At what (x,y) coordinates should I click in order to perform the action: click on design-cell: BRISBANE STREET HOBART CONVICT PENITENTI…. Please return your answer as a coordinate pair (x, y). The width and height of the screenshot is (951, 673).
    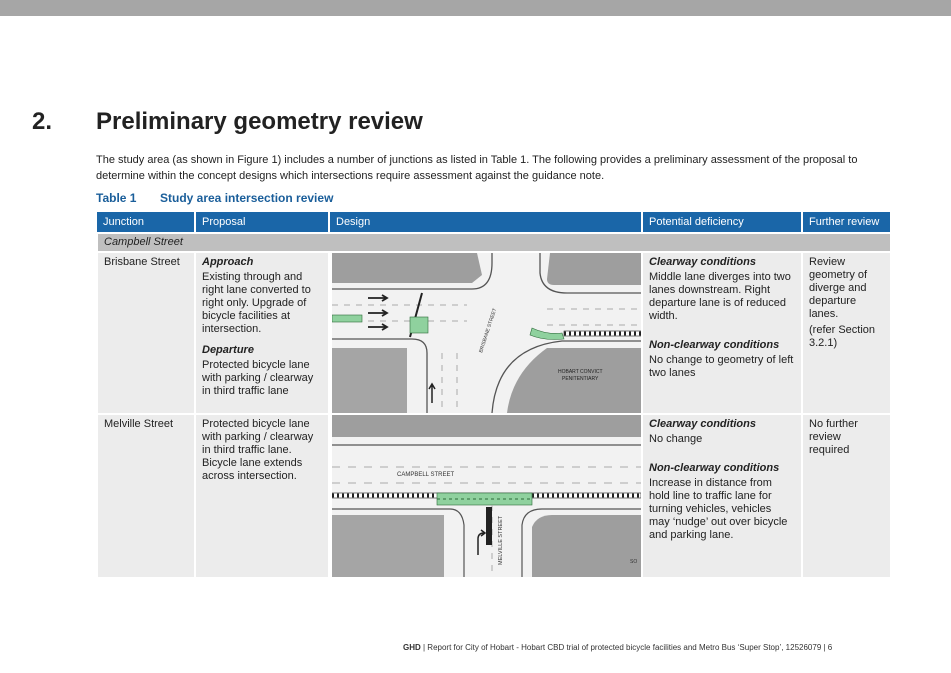
    Looking at the image, I should click on (485, 333).